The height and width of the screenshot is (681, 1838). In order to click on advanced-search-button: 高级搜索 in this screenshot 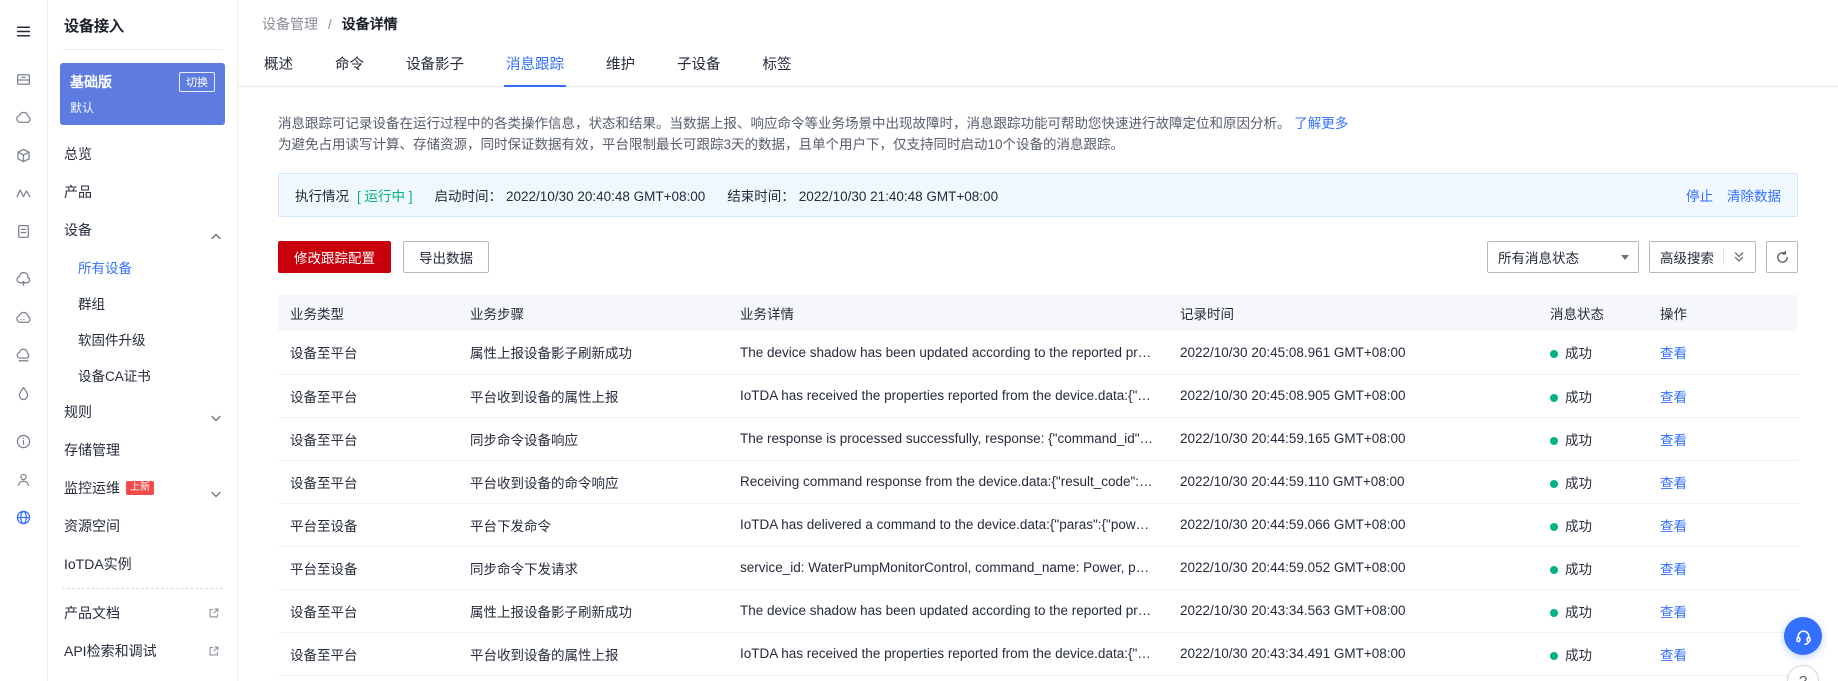, I will do `click(1702, 257)`.